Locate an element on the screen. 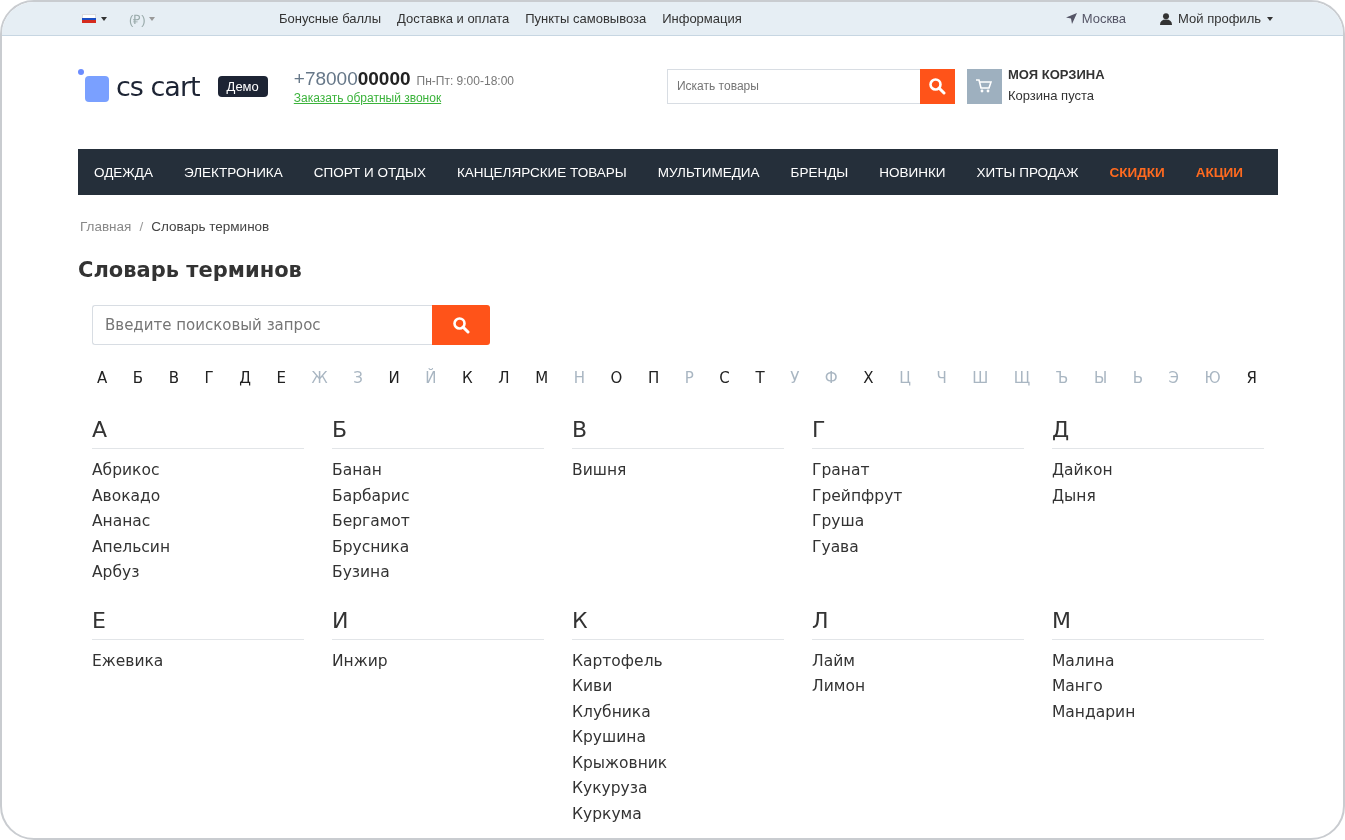 This screenshot has height=840, width=1345. menu-item: КАНЦЕЛЯРСКИЕ ТОВАРЫ is located at coordinates (541, 172).